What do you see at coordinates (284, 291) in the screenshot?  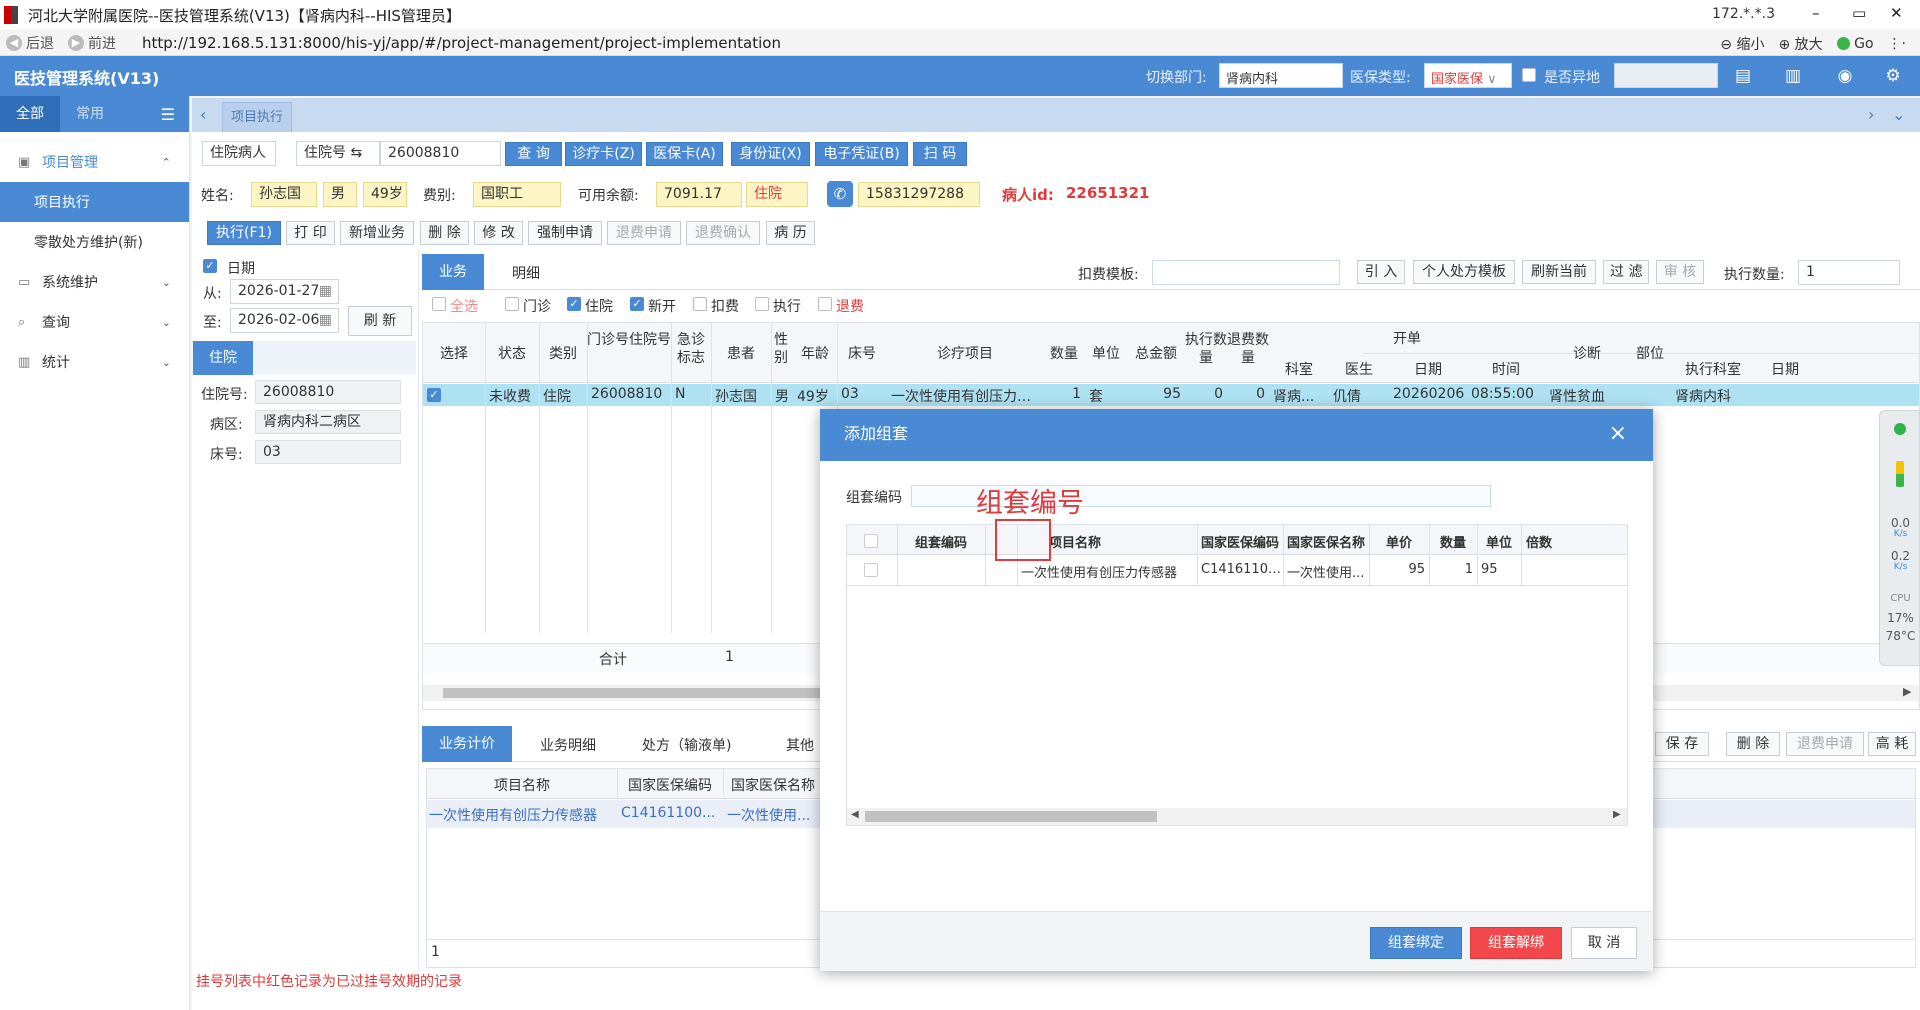 I see `from-date-input: 2026-01-27 ▦` at bounding box center [284, 291].